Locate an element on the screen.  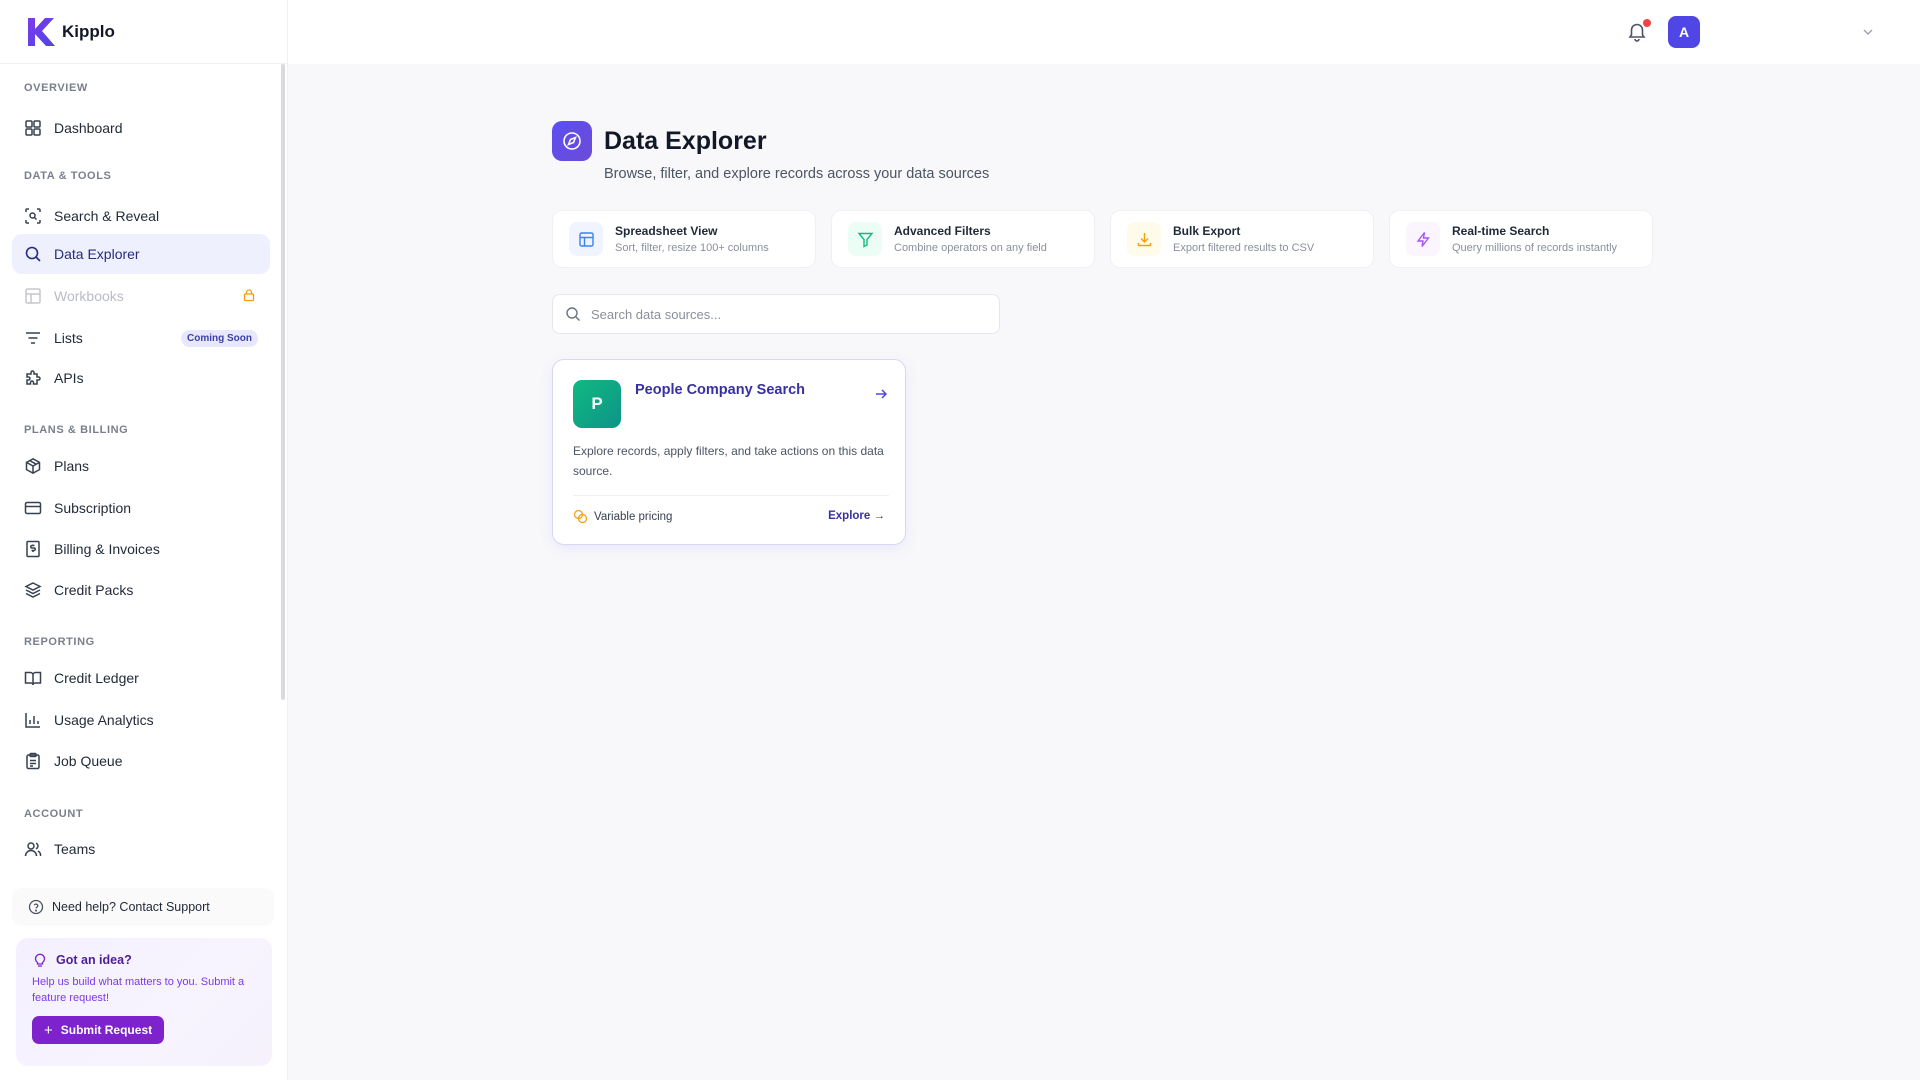
source-title: People Company Search is located at coordinates (720, 390).